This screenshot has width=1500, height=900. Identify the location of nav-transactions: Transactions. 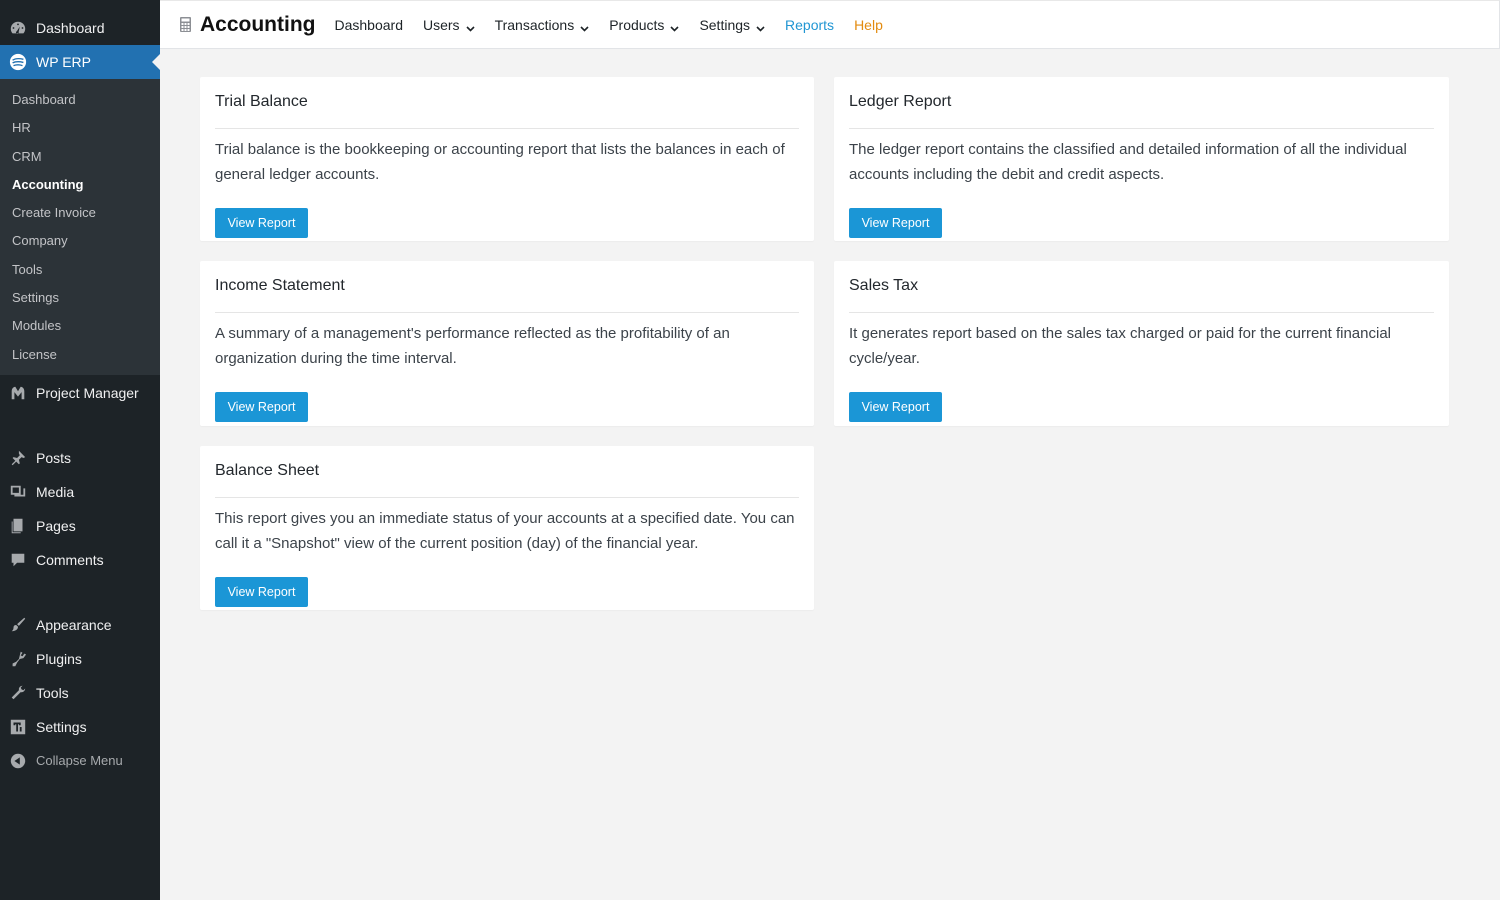
(542, 25).